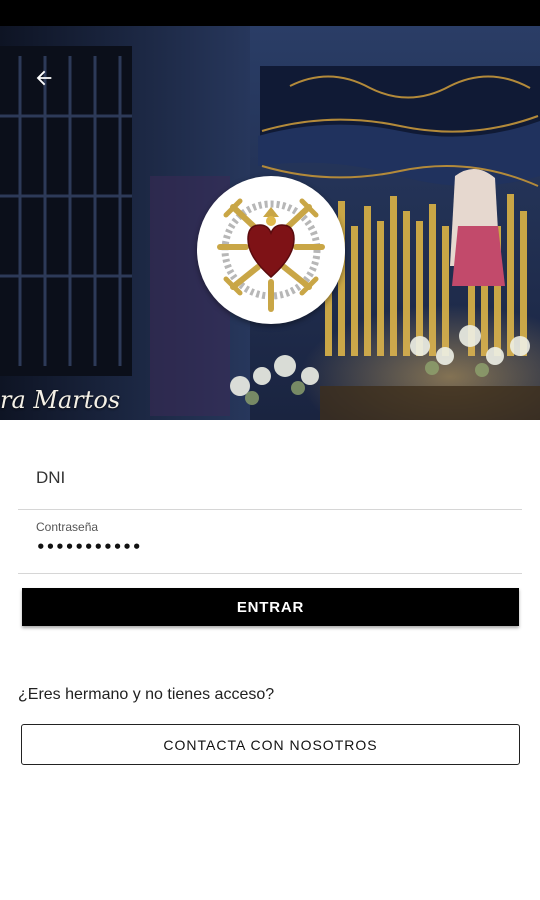 The image size is (540, 900). I want to click on back-button, so click(44, 78).